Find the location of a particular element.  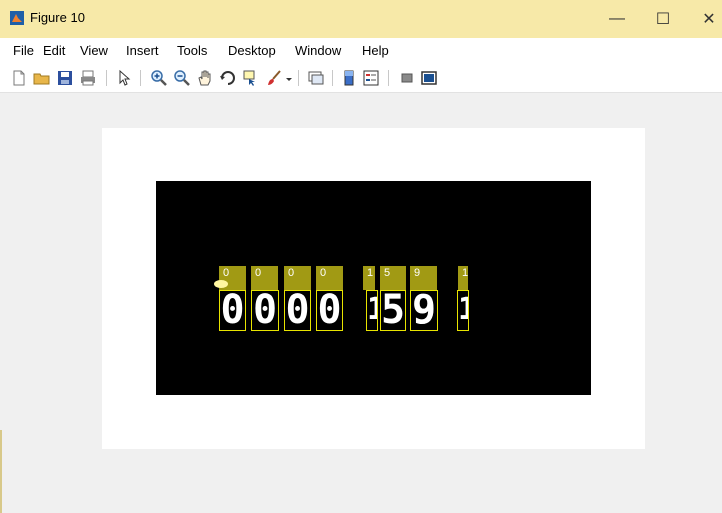

minimize-button: — is located at coordinates (617, 19).